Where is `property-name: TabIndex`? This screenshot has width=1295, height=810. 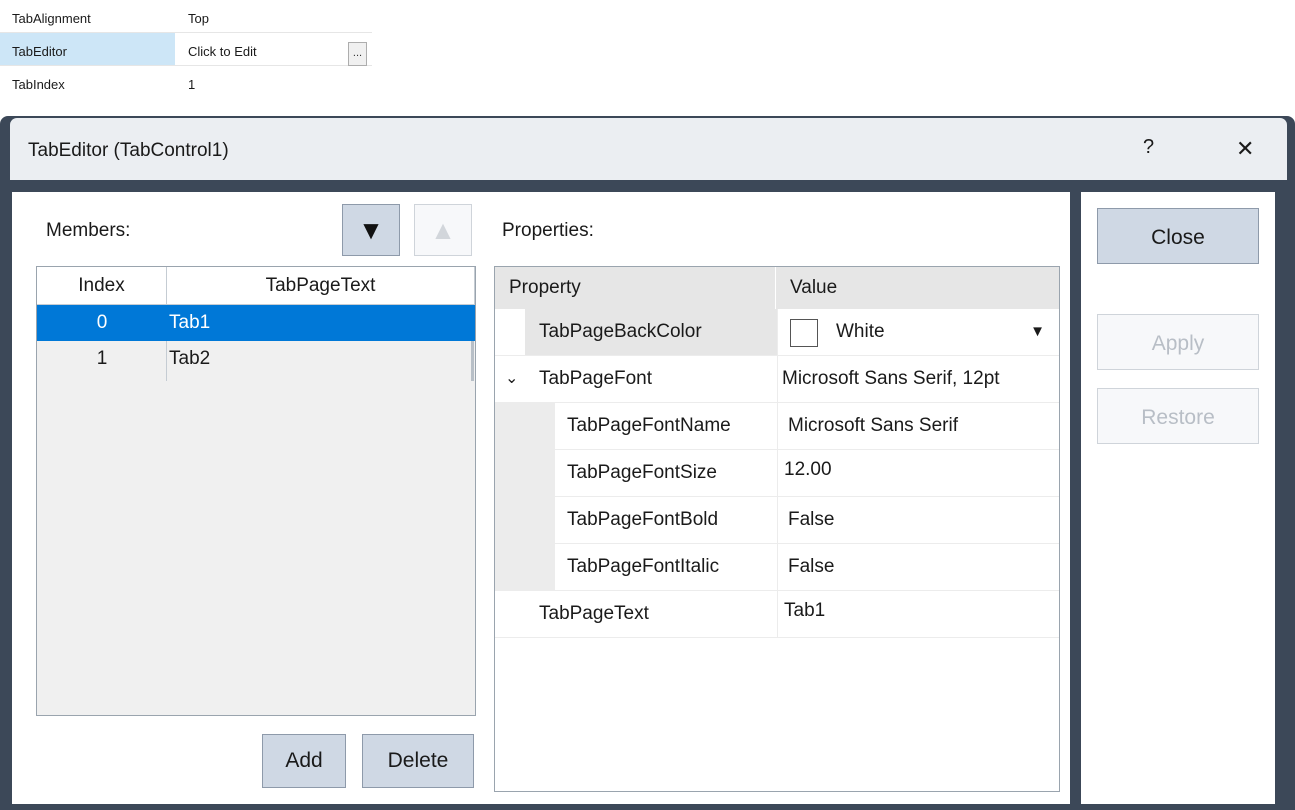
property-name: TabIndex is located at coordinates (38, 84).